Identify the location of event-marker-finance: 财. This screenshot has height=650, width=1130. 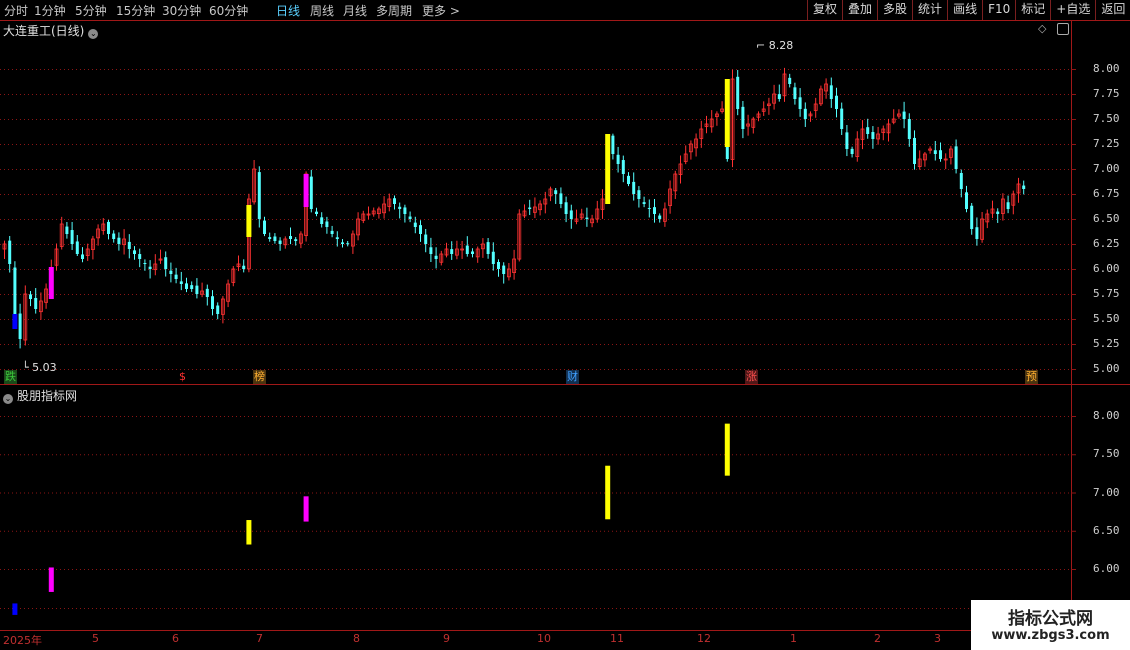
(572, 377).